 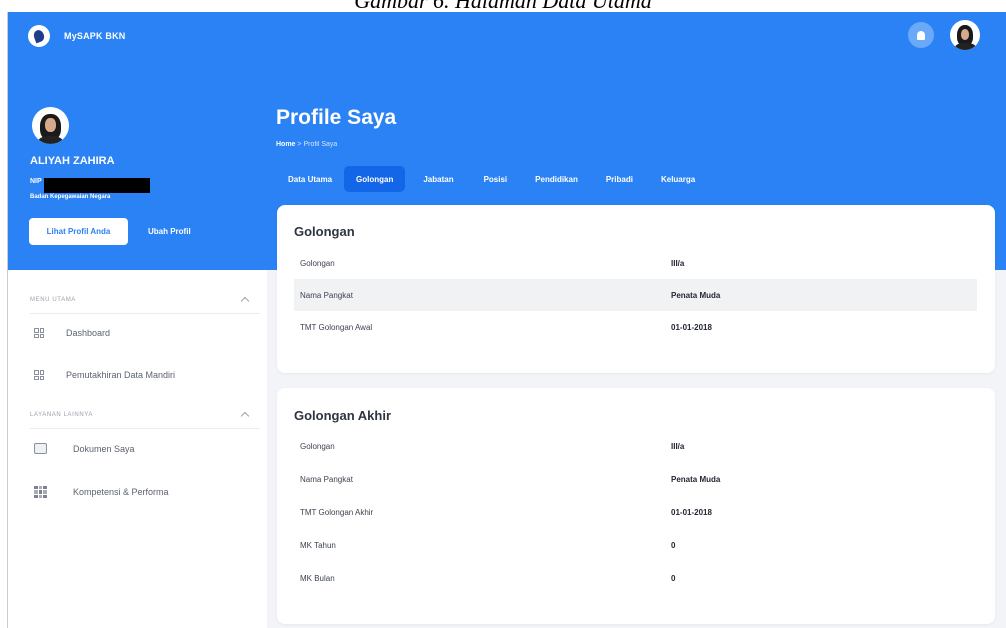 I want to click on sidebar-item-dashboard: Dashboard, so click(x=72, y=333).